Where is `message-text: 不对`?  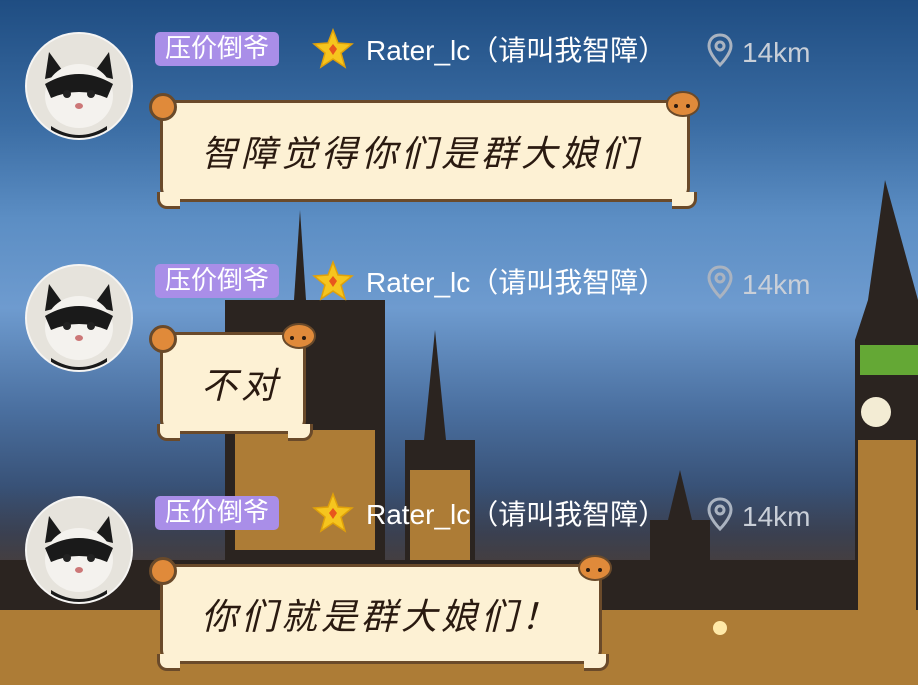 message-text: 不对 is located at coordinates (241, 386).